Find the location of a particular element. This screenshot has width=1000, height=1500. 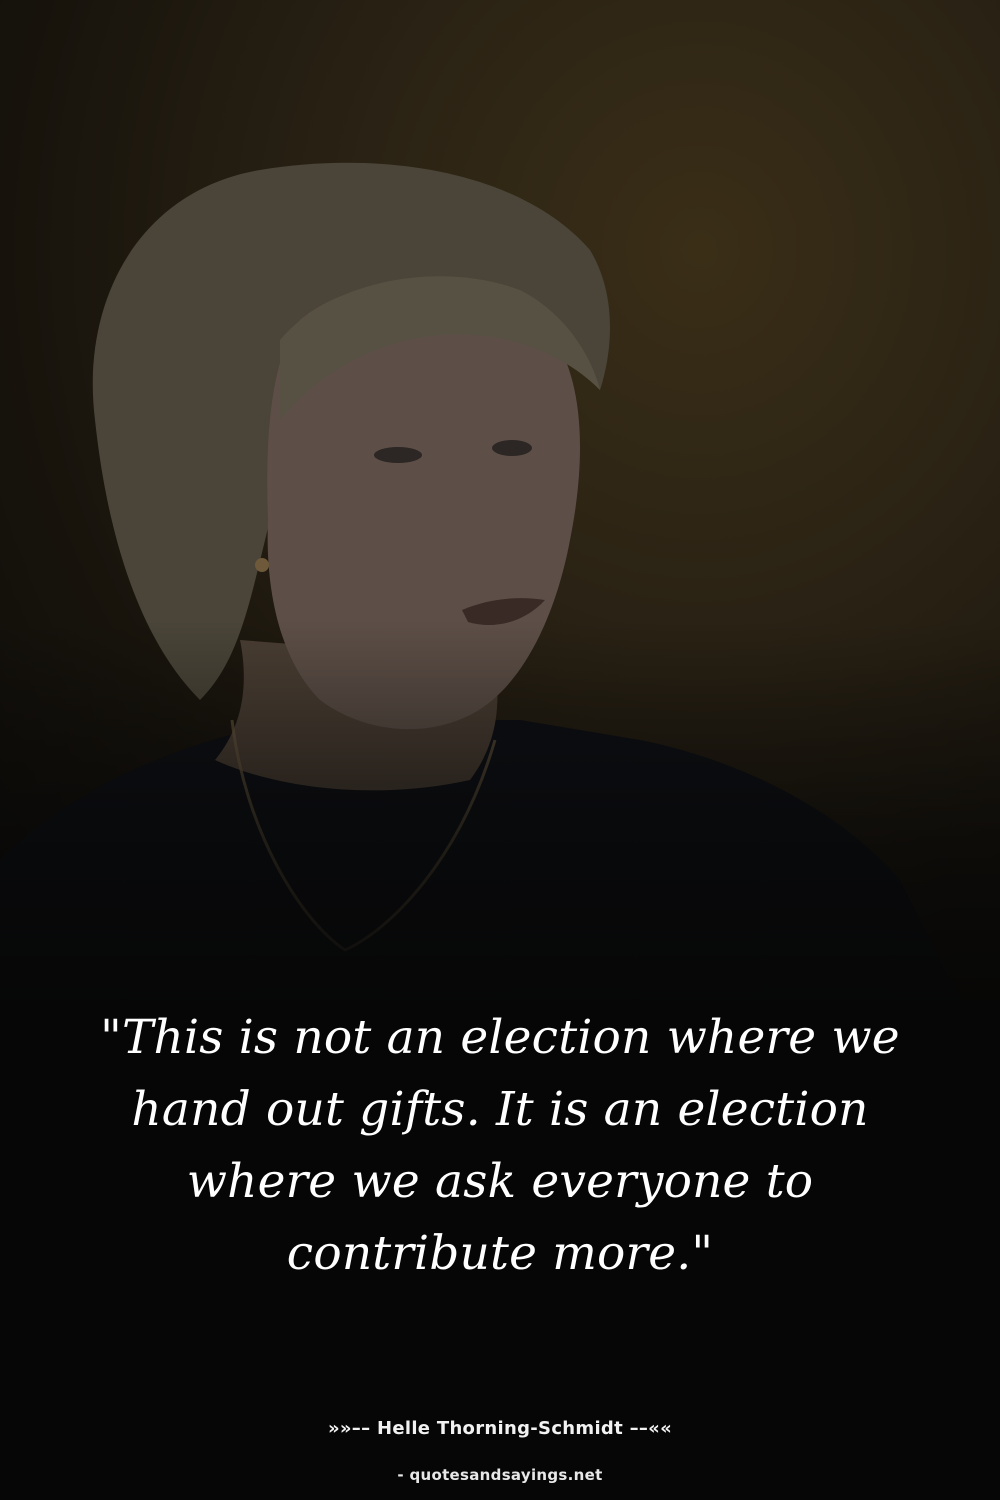

left-eye is located at coordinates (398, 455).